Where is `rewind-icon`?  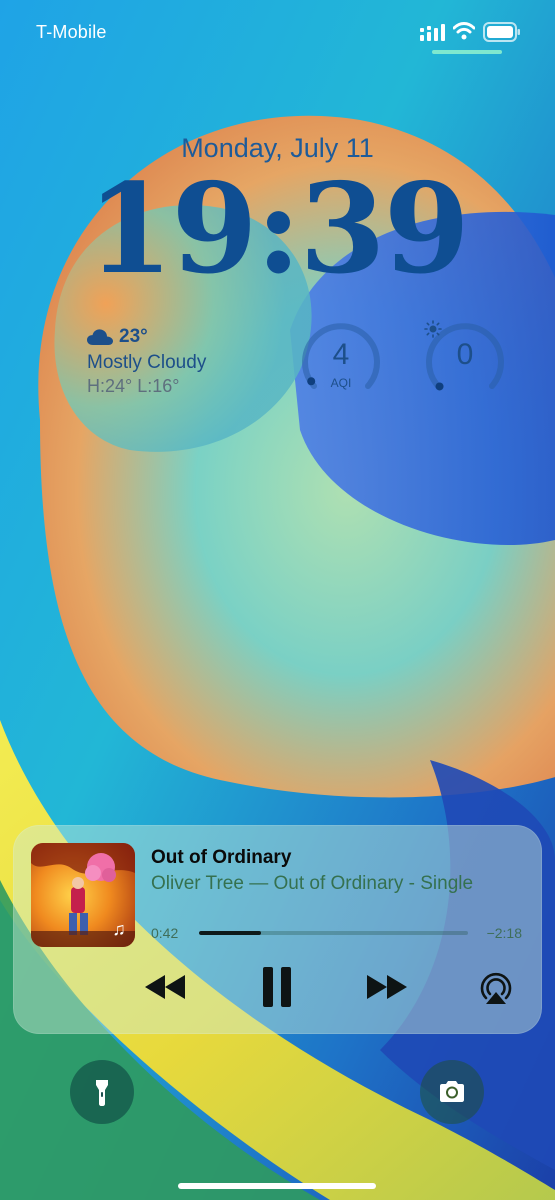
rewind-icon is located at coordinates (165, 987).